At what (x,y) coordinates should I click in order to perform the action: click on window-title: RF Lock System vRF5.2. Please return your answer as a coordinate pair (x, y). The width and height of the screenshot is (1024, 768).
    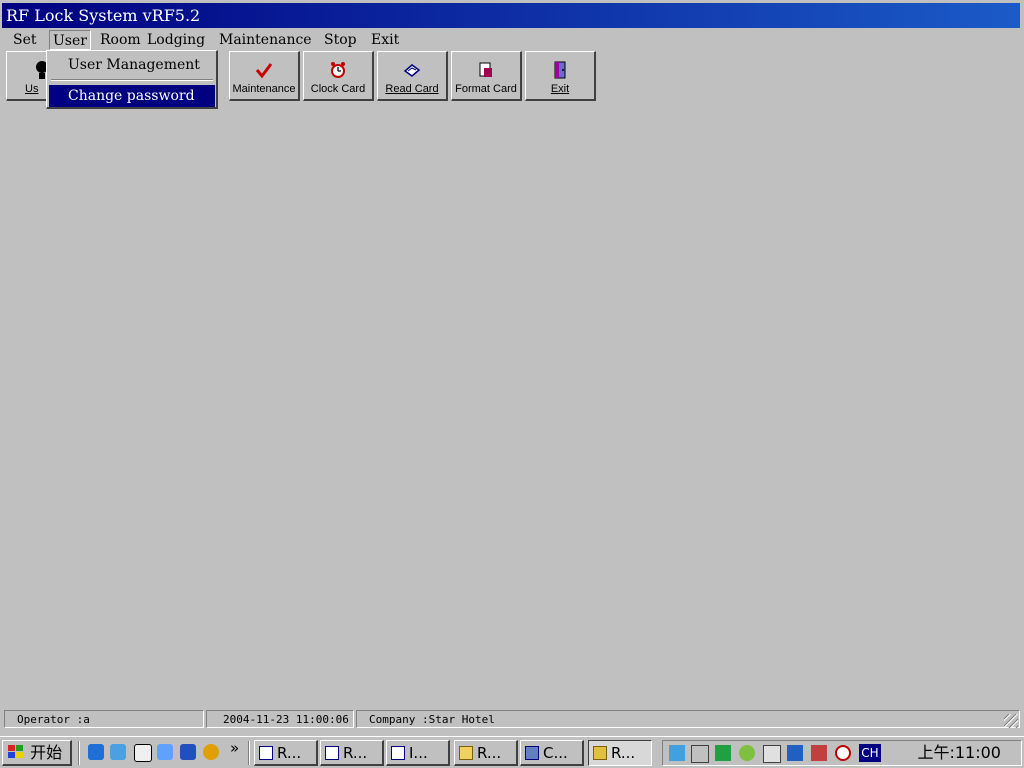
    Looking at the image, I should click on (511, 15).